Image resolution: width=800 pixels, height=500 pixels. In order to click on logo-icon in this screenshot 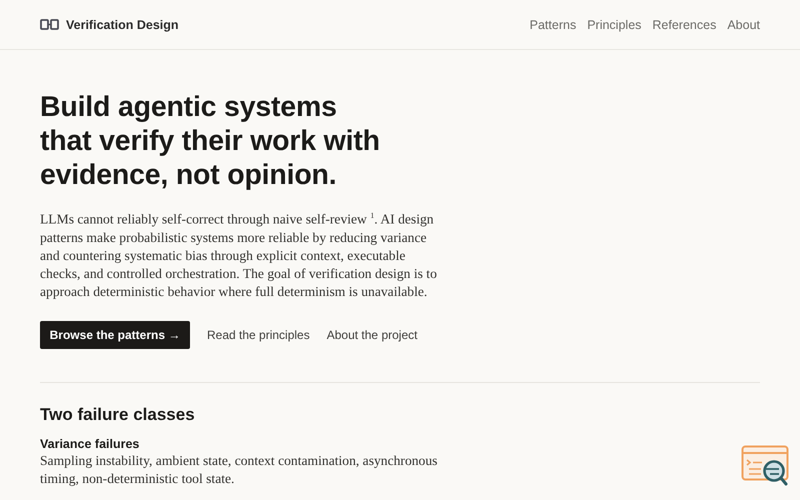, I will do `click(49, 24)`.